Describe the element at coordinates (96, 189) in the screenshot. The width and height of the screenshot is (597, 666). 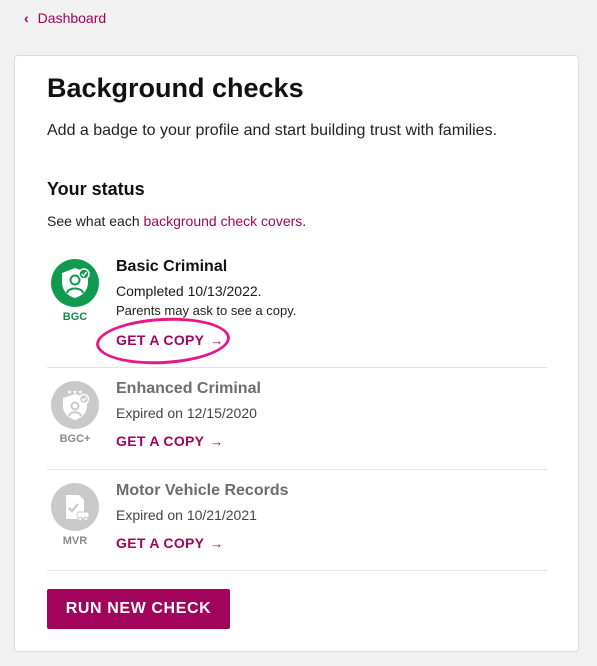
I see `status-heading: Your status` at that location.